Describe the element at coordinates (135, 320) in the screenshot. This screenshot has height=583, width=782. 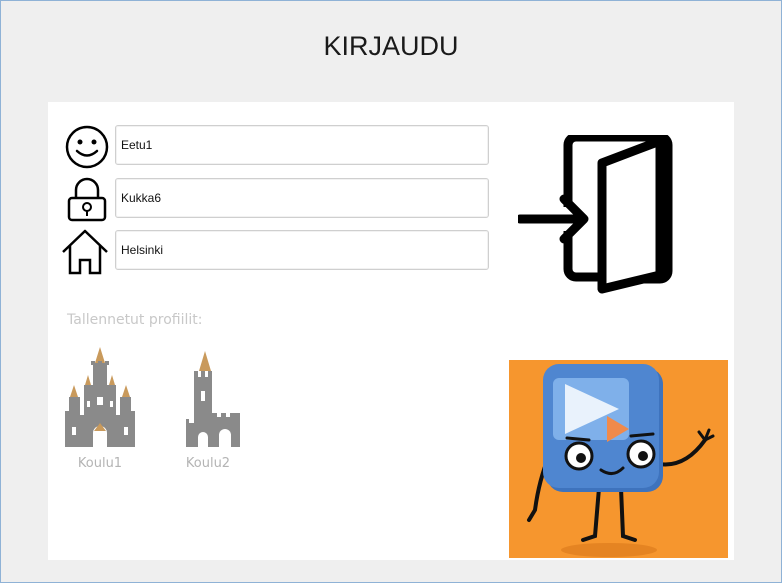
I see `saved-profiles-label: Tallennetut profiilit:` at that location.